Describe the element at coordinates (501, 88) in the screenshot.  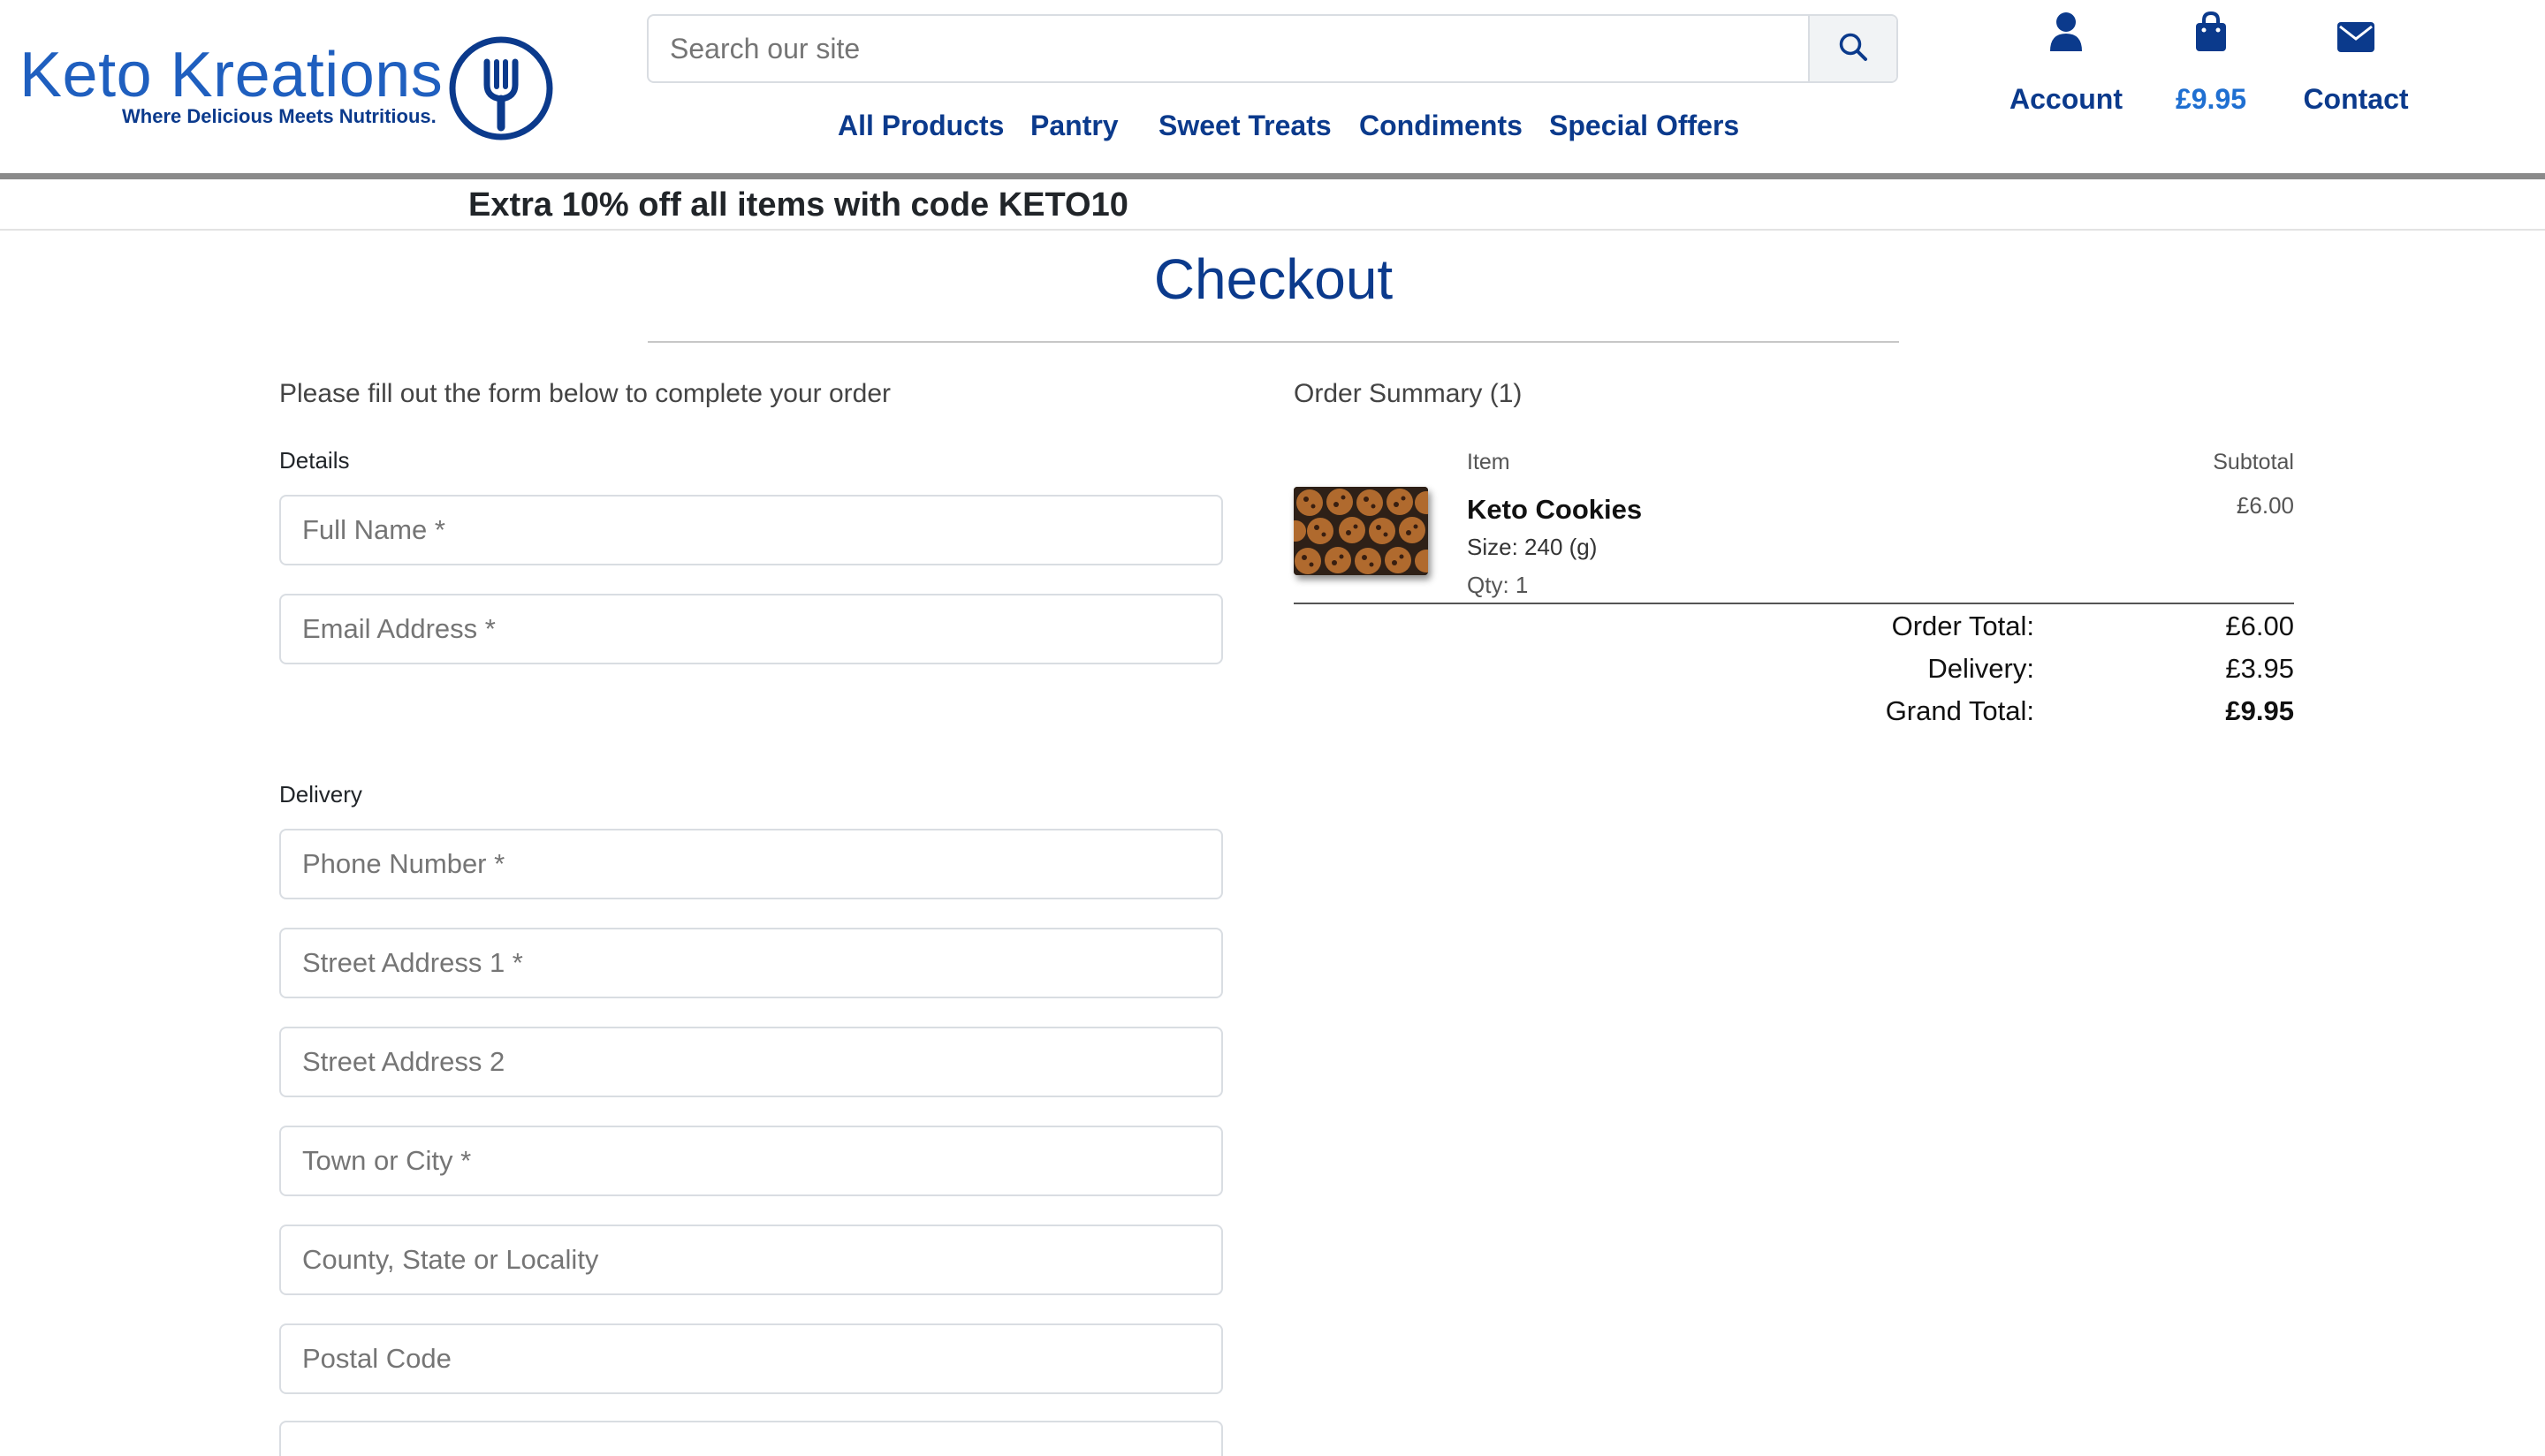
I see `fork-logo-icon` at that location.